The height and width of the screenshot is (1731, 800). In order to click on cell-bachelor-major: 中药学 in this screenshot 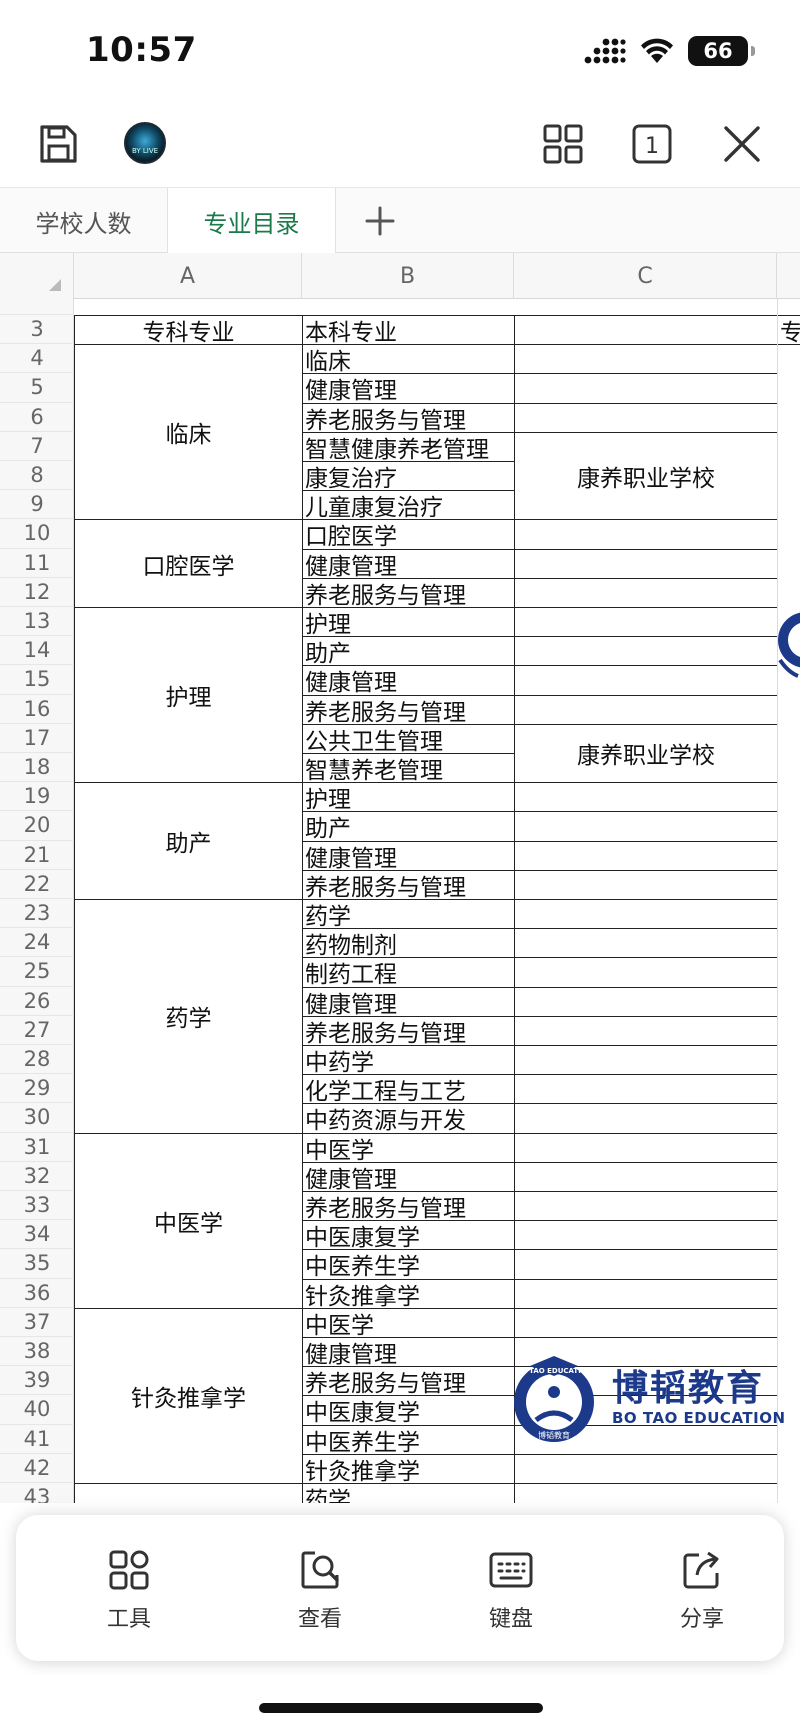, I will do `click(408, 1060)`.